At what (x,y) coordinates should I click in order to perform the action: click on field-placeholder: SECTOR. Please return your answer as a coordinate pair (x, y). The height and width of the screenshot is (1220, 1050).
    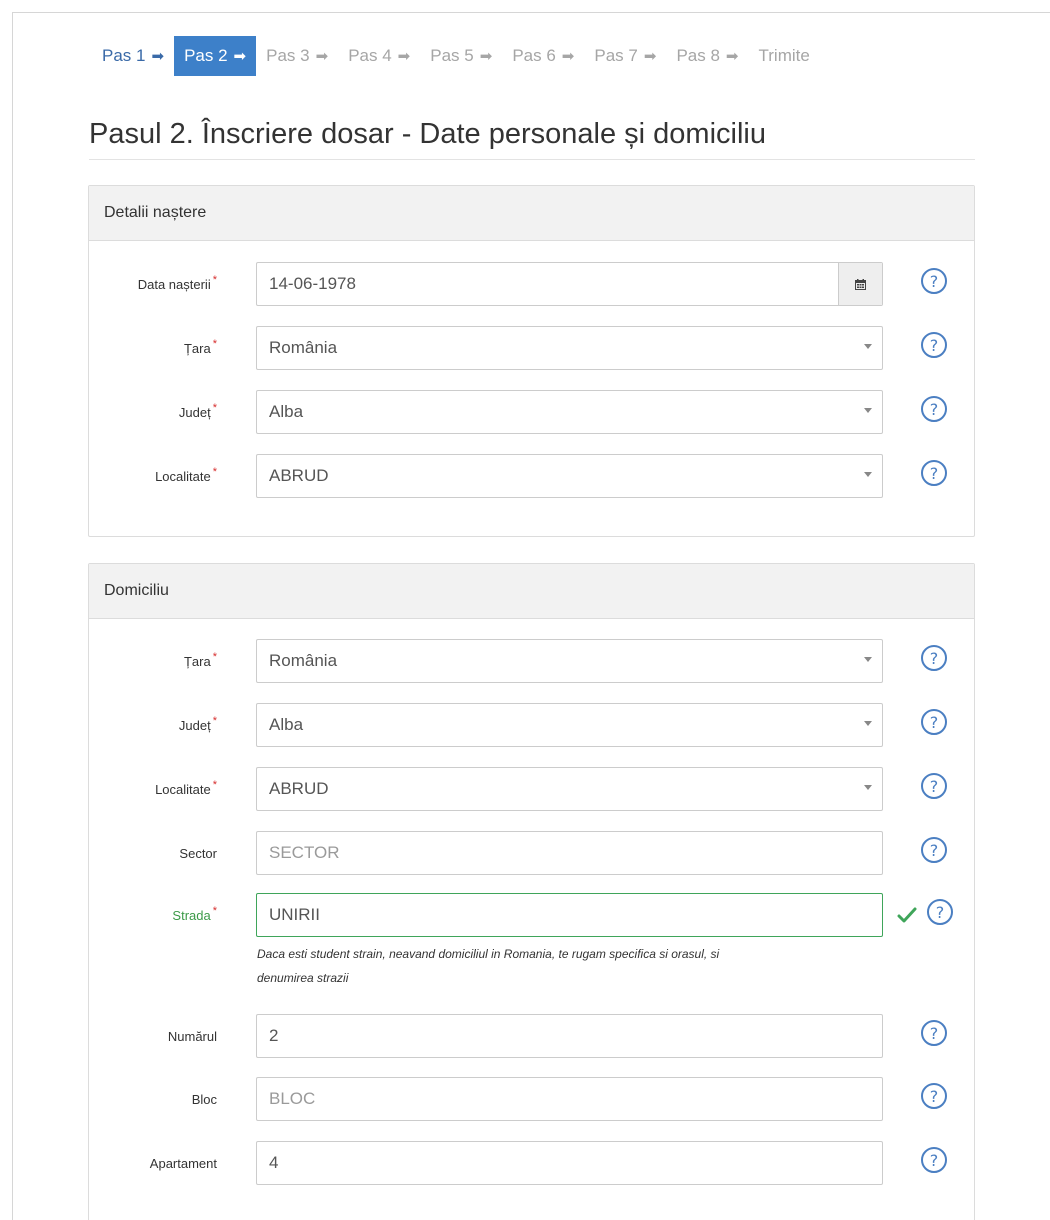
    Looking at the image, I should click on (304, 852).